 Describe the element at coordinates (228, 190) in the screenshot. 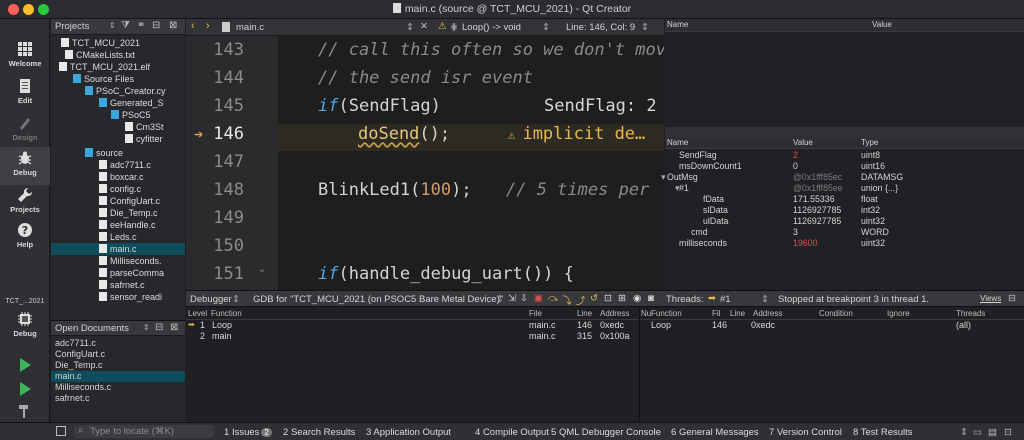

I see `line-number: 148` at that location.